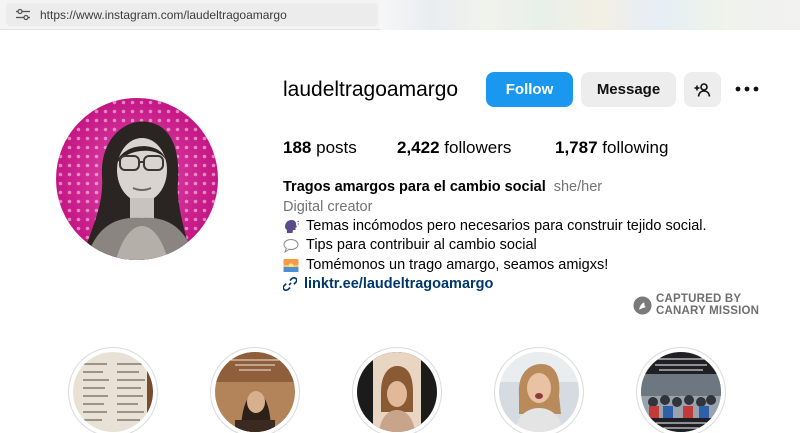 This screenshot has height=433, width=800. I want to click on posts-label: posts, so click(336, 147).